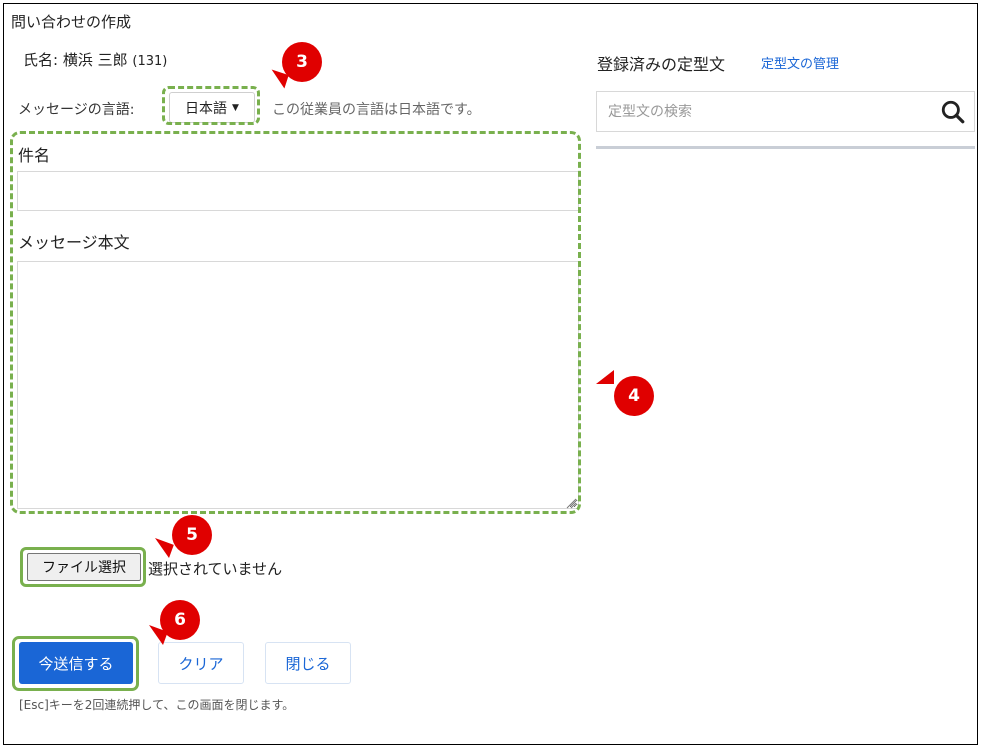  I want to click on send-now-button: 今送信する, so click(76, 663).